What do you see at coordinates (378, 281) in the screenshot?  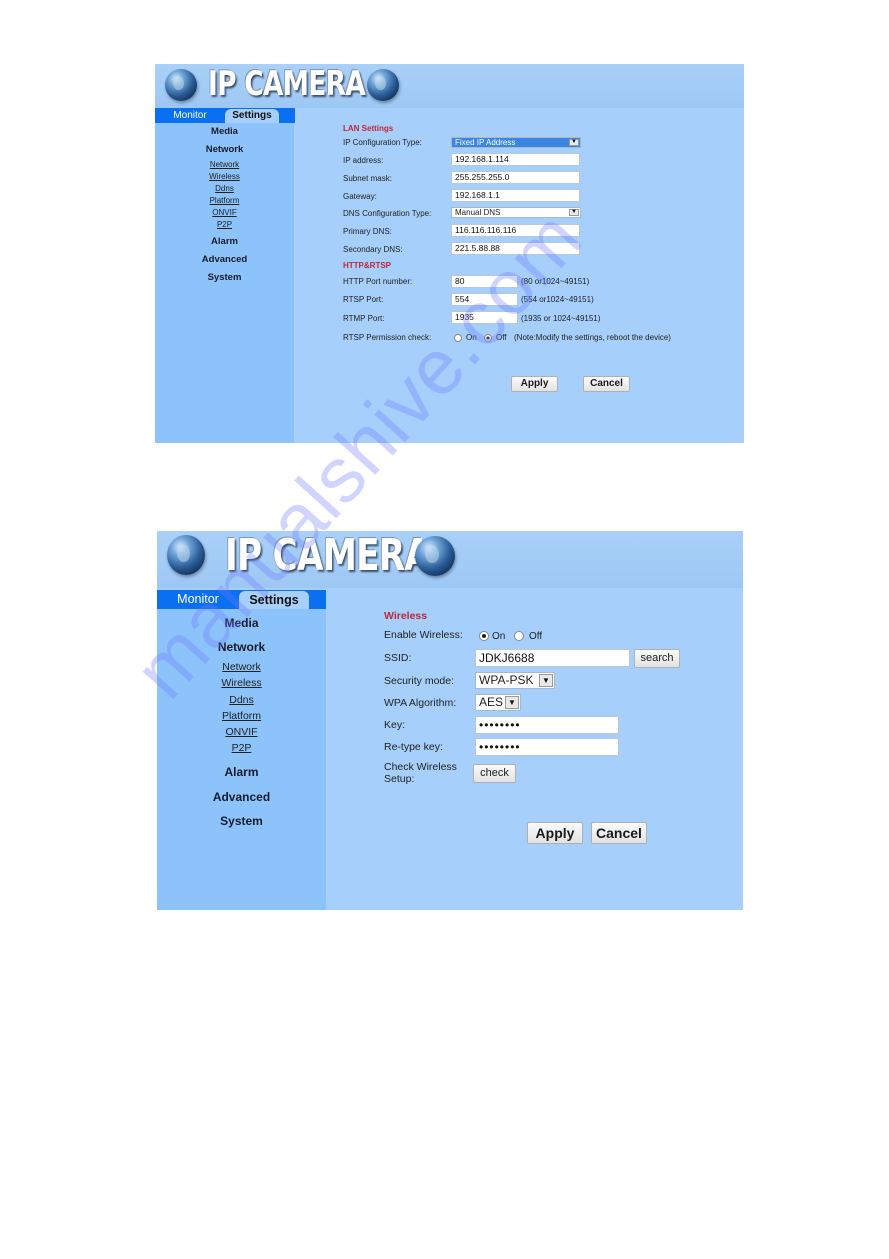 I see `http-port-label: HTTP Port number:` at bounding box center [378, 281].